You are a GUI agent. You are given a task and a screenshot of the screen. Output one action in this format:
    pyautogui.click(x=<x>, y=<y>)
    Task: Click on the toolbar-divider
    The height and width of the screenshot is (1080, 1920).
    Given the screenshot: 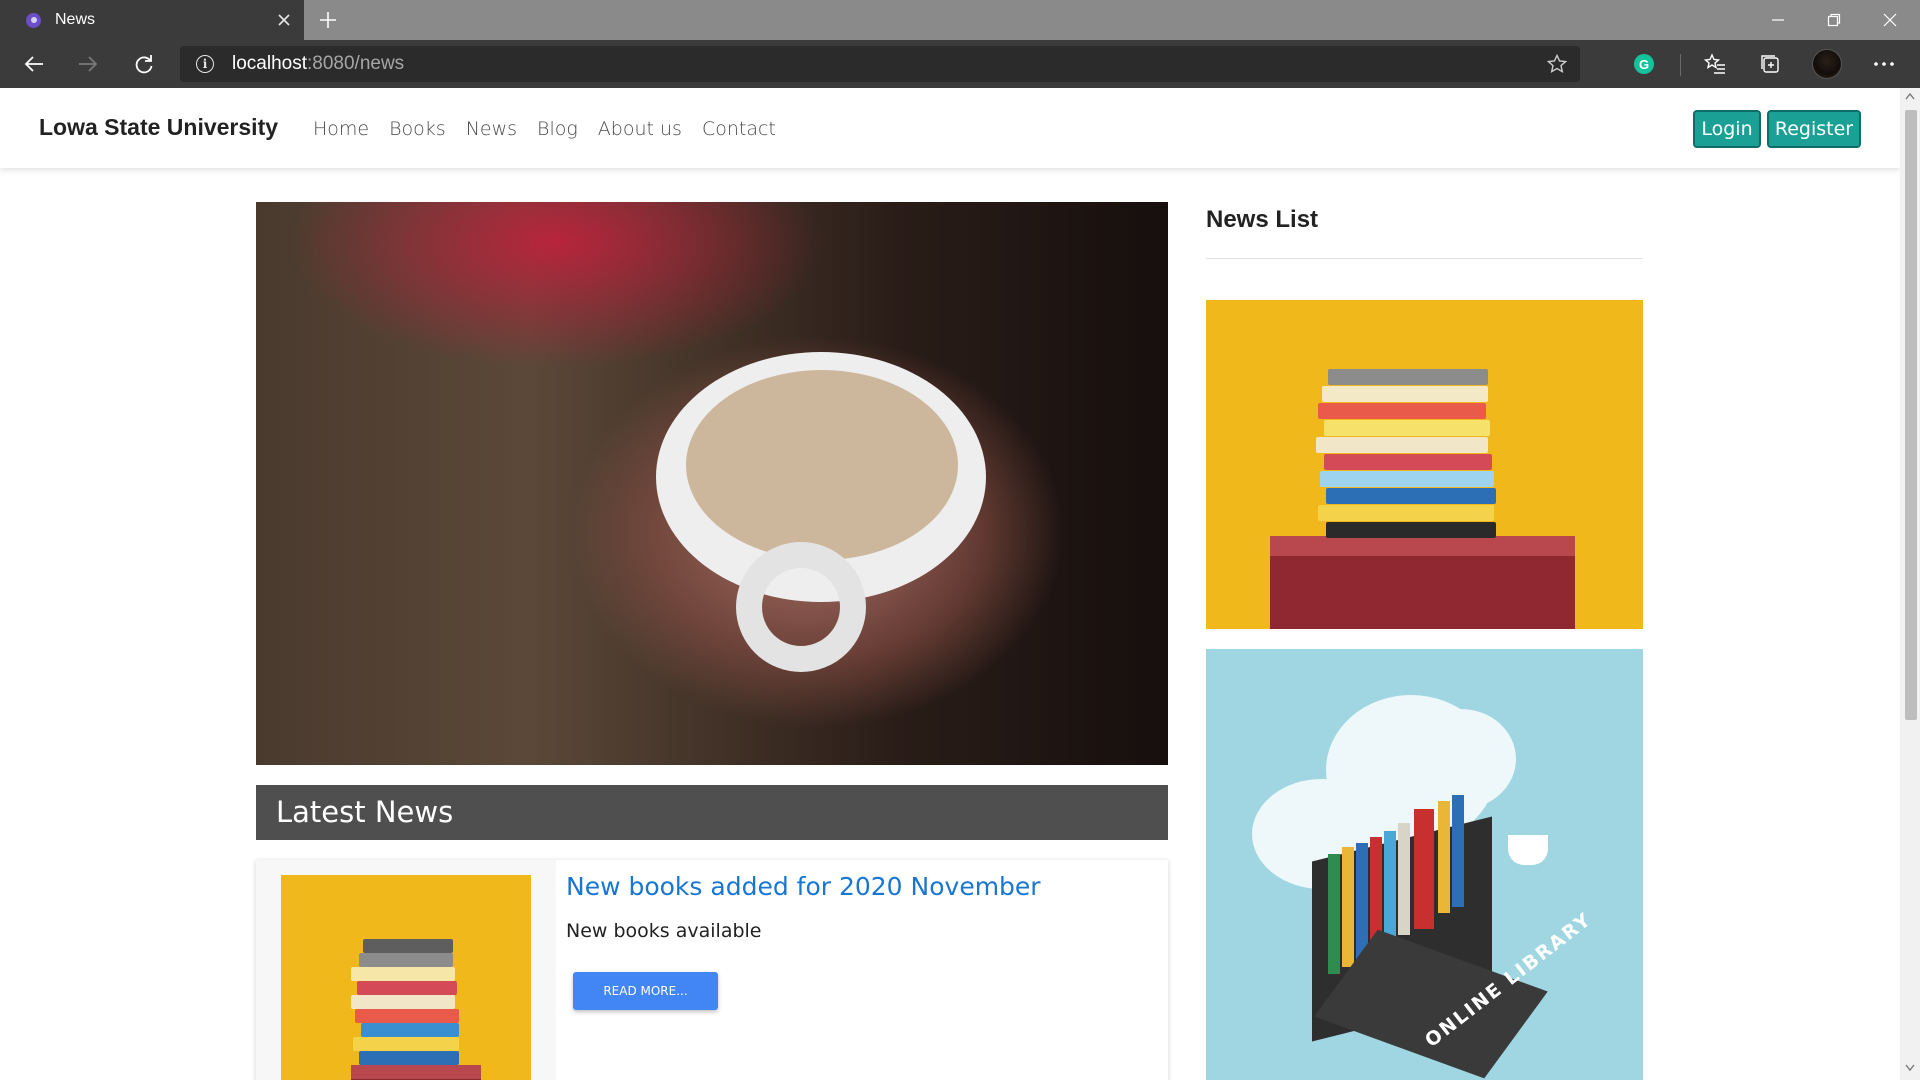 What is the action you would take?
    pyautogui.click(x=1680, y=65)
    